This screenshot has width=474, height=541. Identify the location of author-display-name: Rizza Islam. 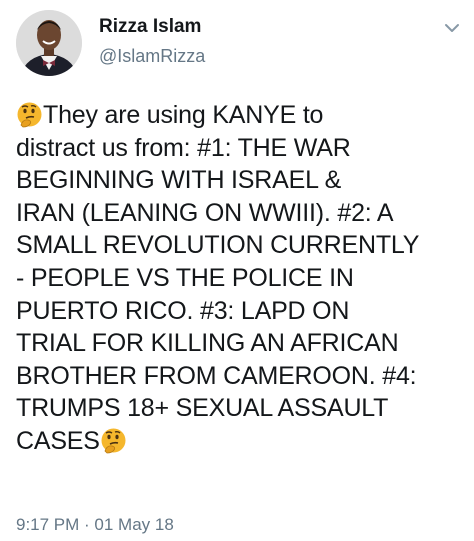
(152, 27).